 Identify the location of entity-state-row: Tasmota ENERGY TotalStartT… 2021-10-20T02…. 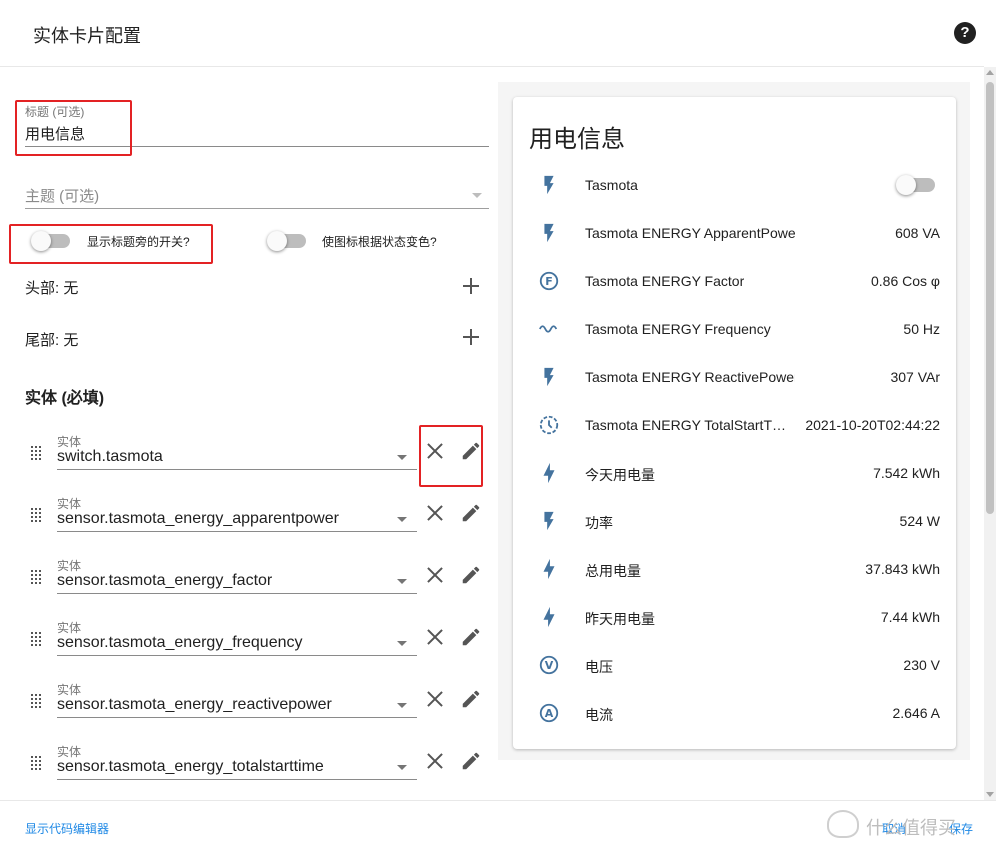
(734, 425).